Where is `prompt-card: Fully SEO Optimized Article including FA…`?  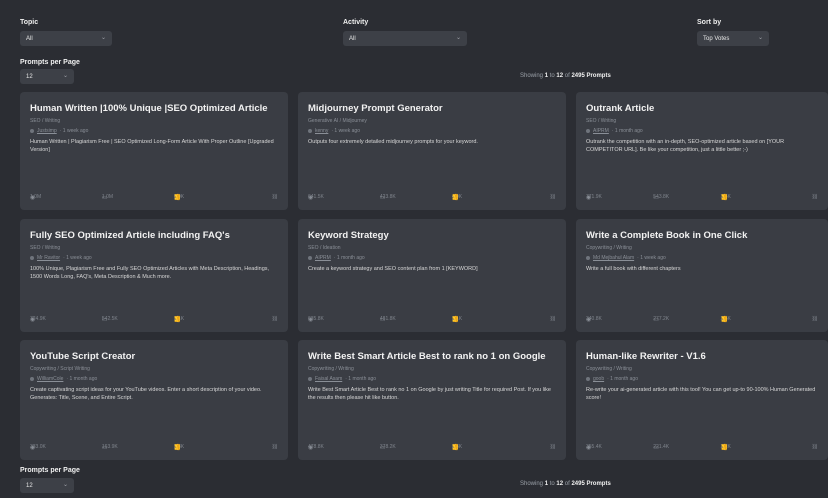
prompt-card: Fully SEO Optimized Article including FA… is located at coordinates (154, 275).